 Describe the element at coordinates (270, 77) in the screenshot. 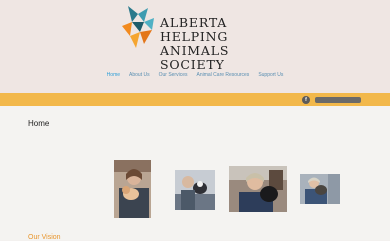

I see `nav-item-support-us: Support Us` at that location.